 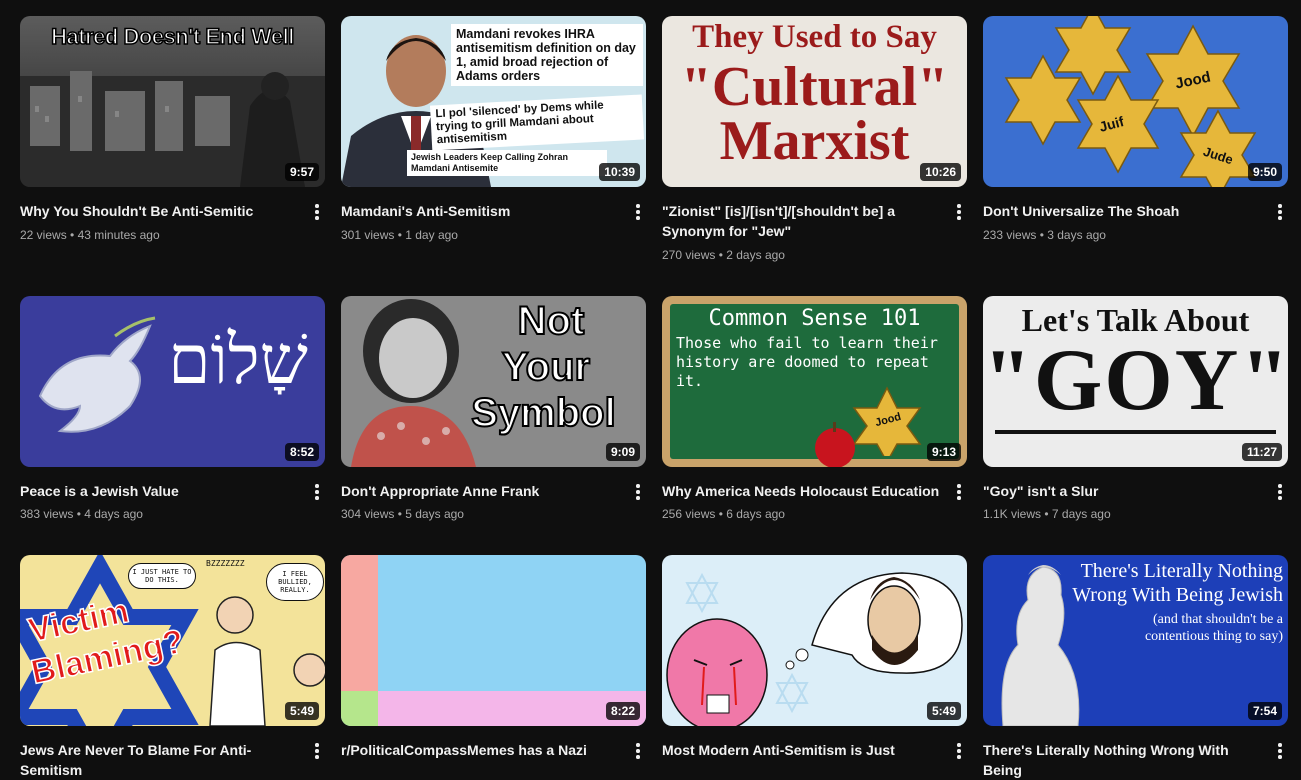 I want to click on upload-age: 2 days ago, so click(x=755, y=255).